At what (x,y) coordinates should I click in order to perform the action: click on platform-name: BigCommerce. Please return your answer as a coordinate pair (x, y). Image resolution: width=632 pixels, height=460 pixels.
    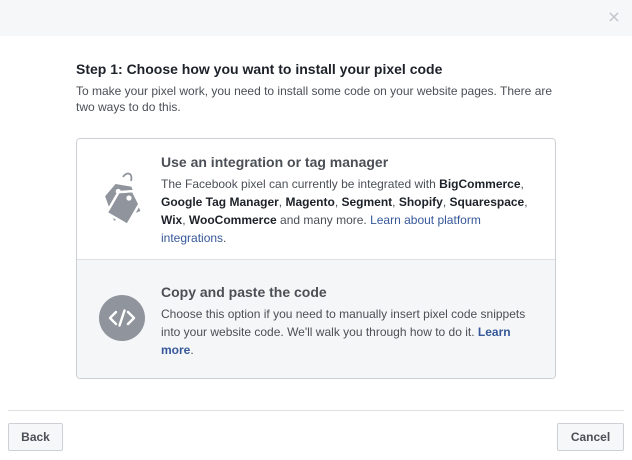
    Looking at the image, I should click on (480, 184).